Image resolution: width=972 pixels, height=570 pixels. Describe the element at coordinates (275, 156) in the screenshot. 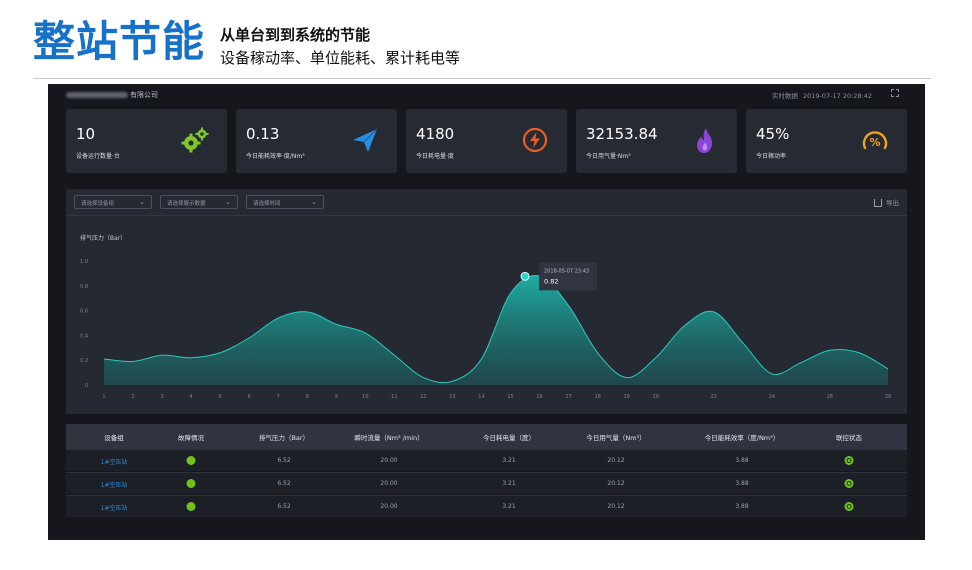

I see `kpi-label: 今日能耗效率·度/Nm³` at that location.